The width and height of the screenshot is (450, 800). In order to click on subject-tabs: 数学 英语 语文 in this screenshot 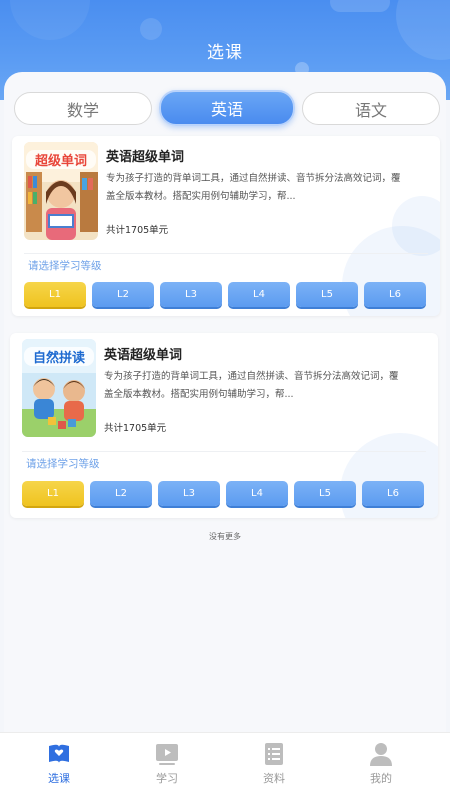, I will do `click(228, 108)`.